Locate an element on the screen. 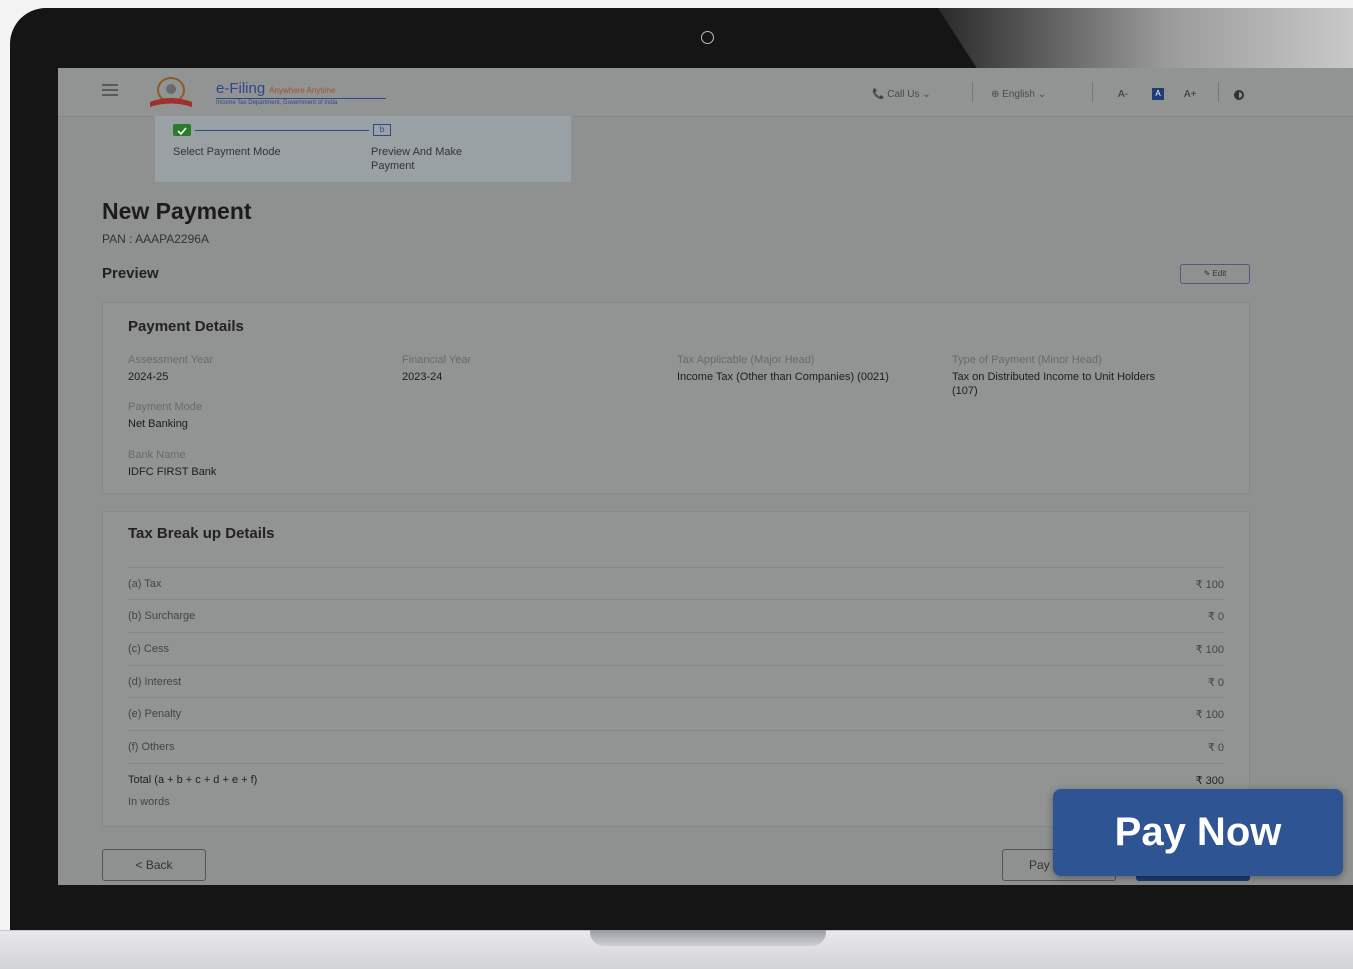 The image size is (1353, 969). assessment-year-label: Assessment Year is located at coordinates (170, 360).